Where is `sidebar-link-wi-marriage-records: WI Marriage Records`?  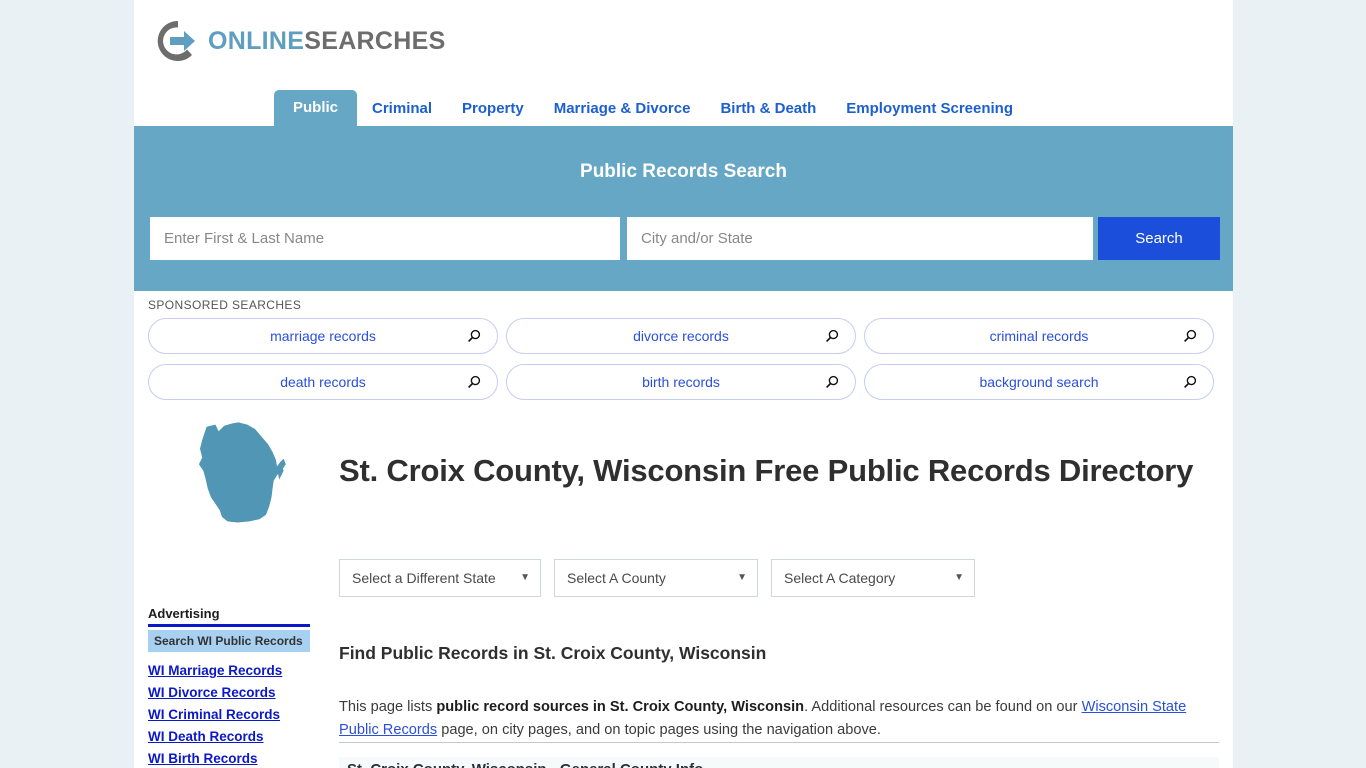 sidebar-link-wi-marriage-records: WI Marriage Records is located at coordinates (229, 670).